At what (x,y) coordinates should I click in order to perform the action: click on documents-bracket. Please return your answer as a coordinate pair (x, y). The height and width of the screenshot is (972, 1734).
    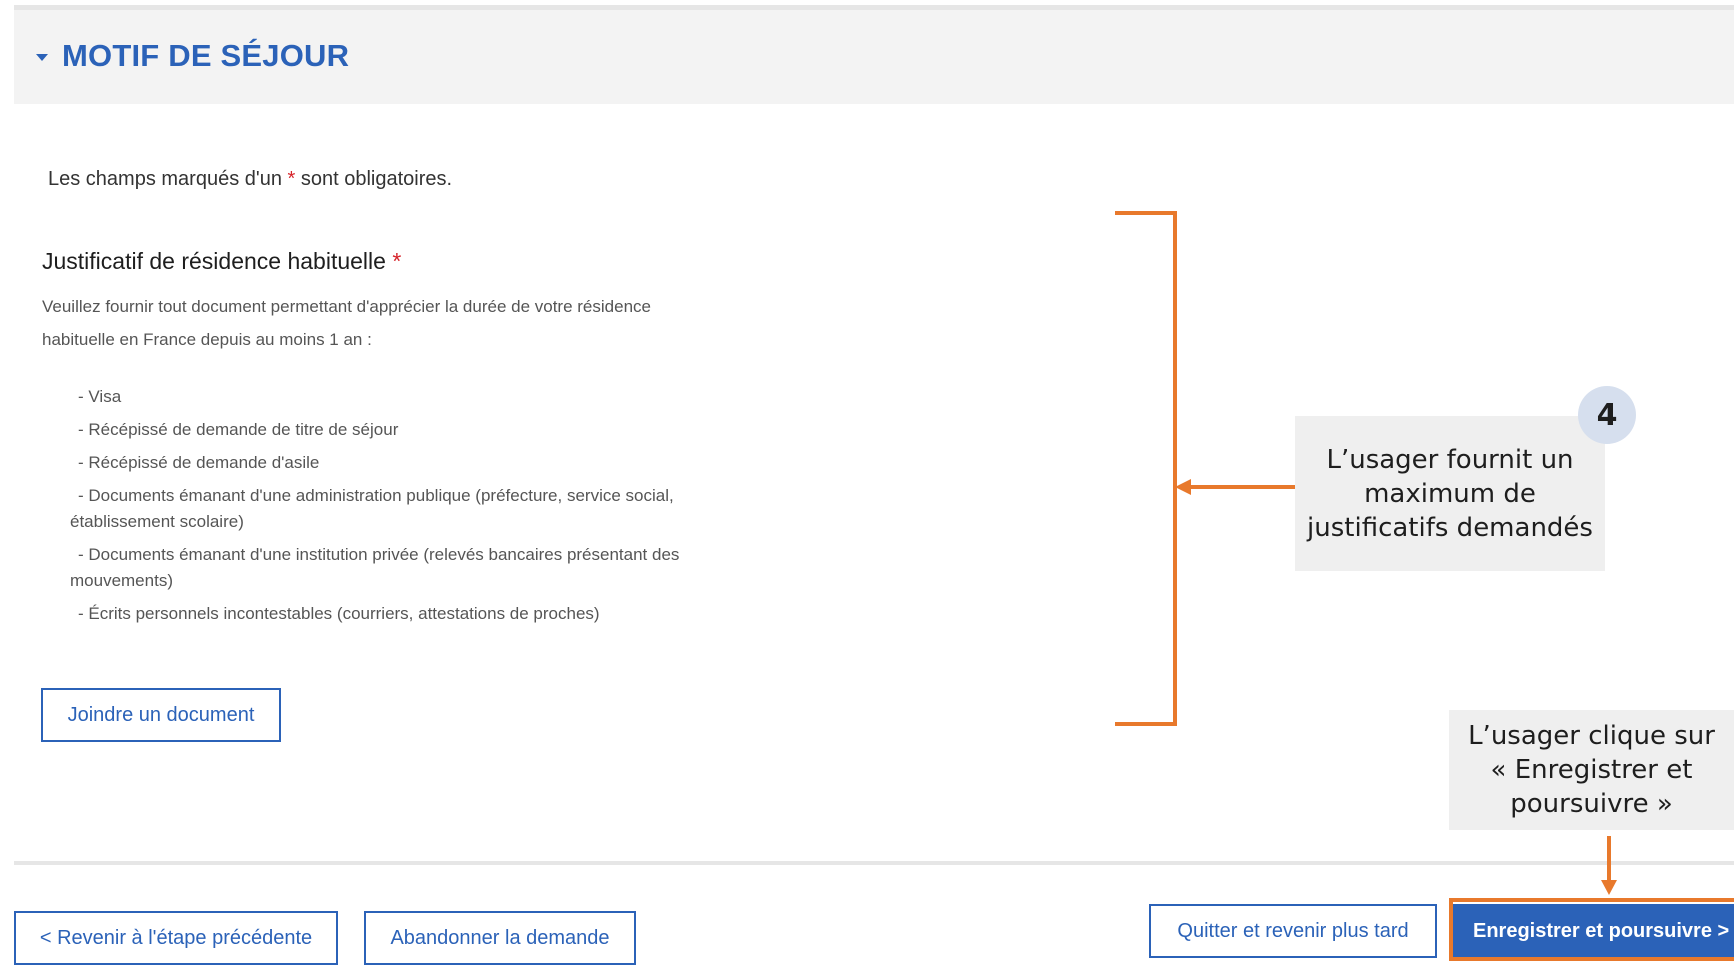
    Looking at the image, I should click on (1146, 468).